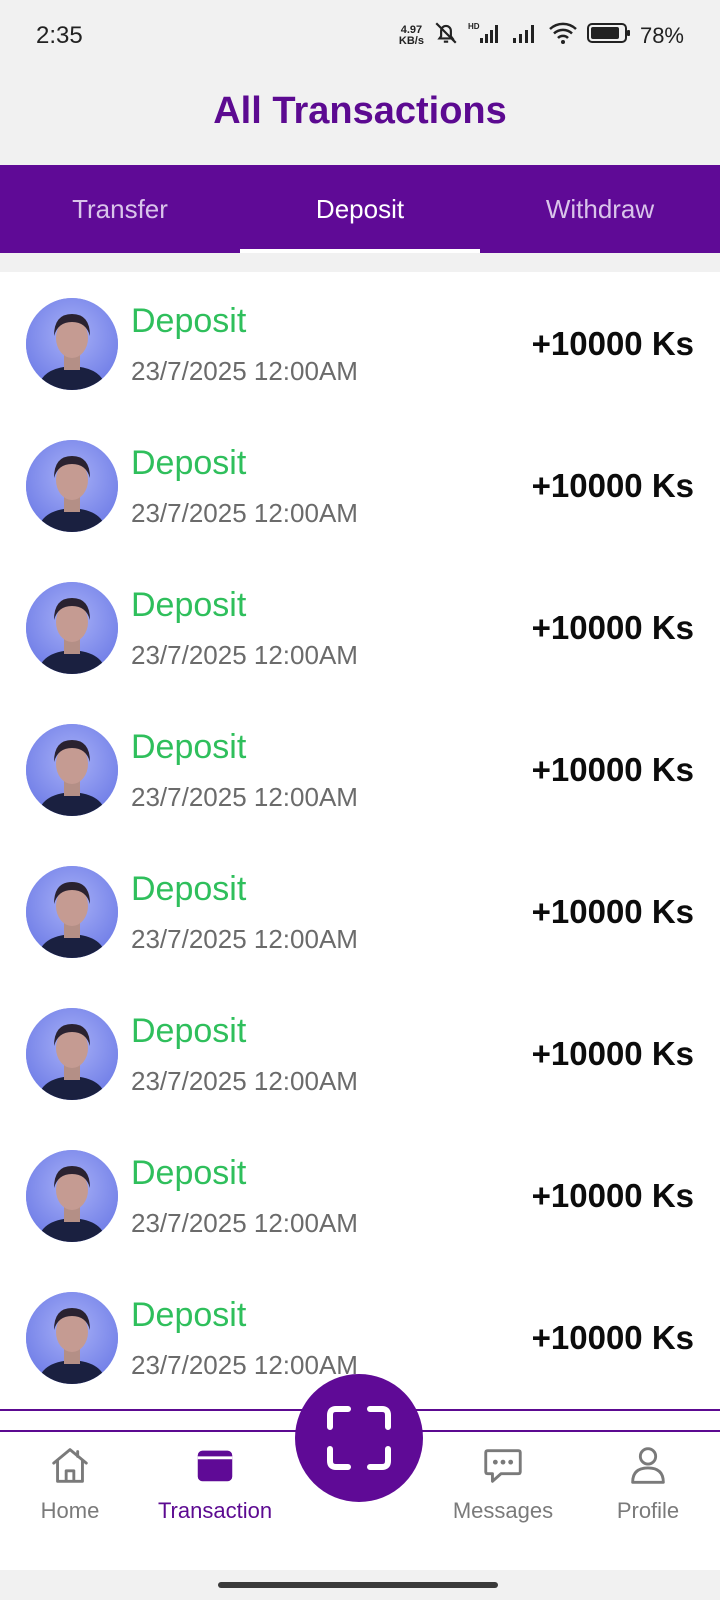  I want to click on tab-transfer: Transfer, so click(120, 209).